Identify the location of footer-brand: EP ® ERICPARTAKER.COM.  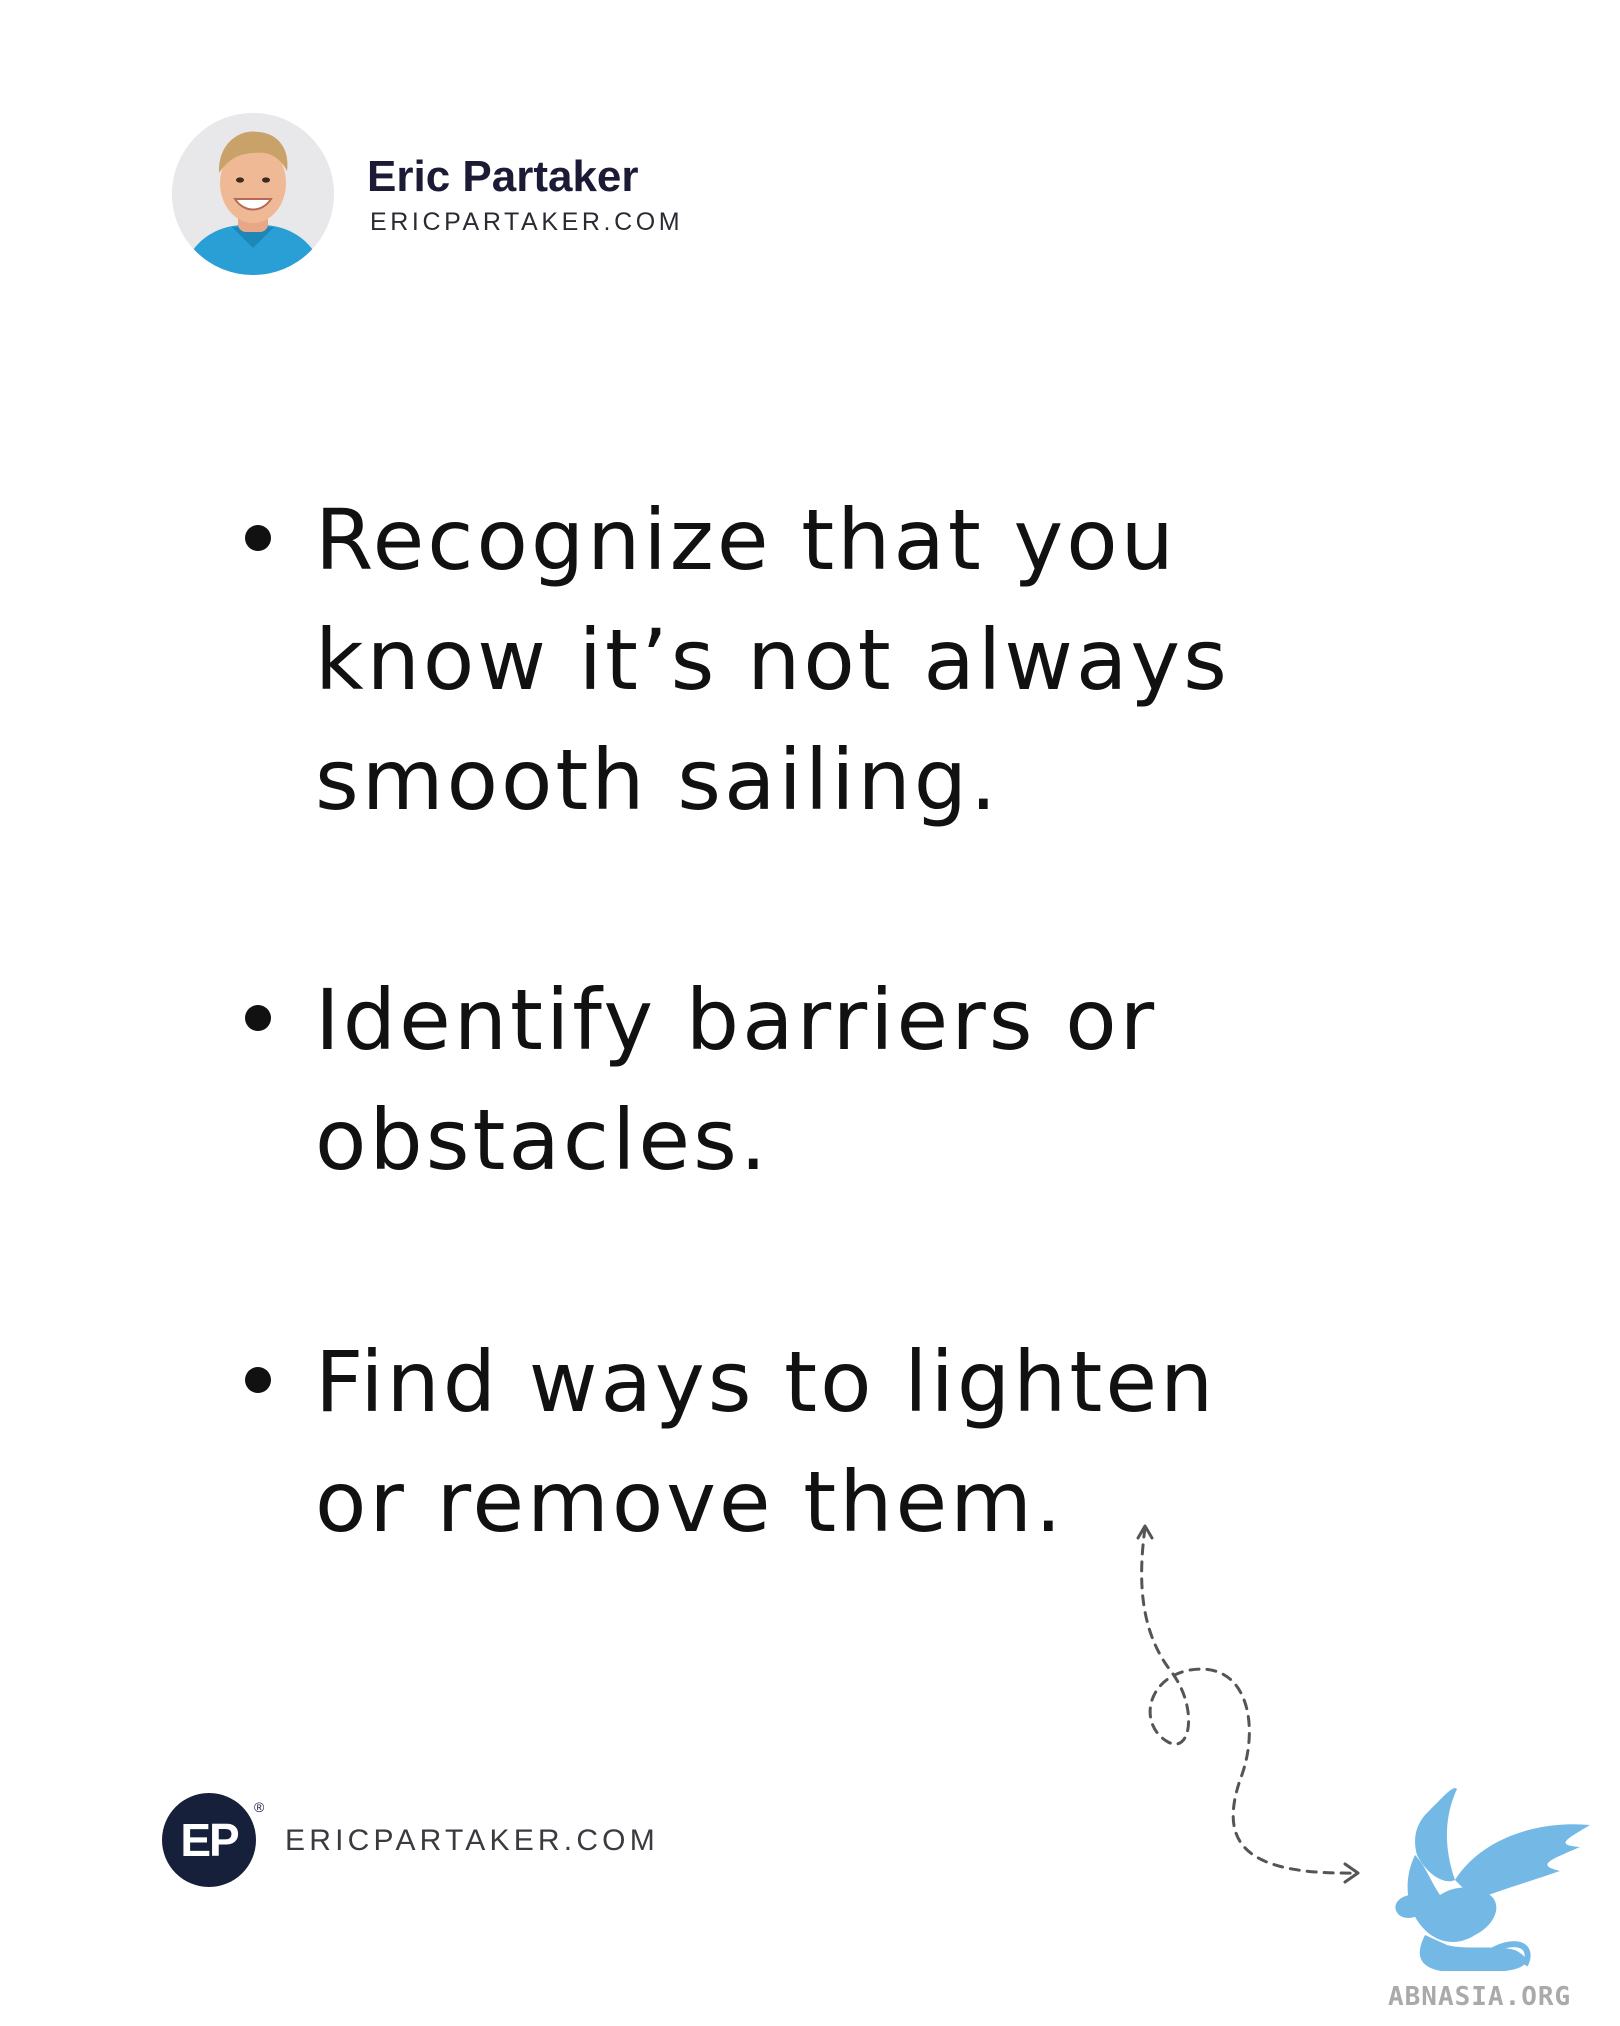
(442, 1840).